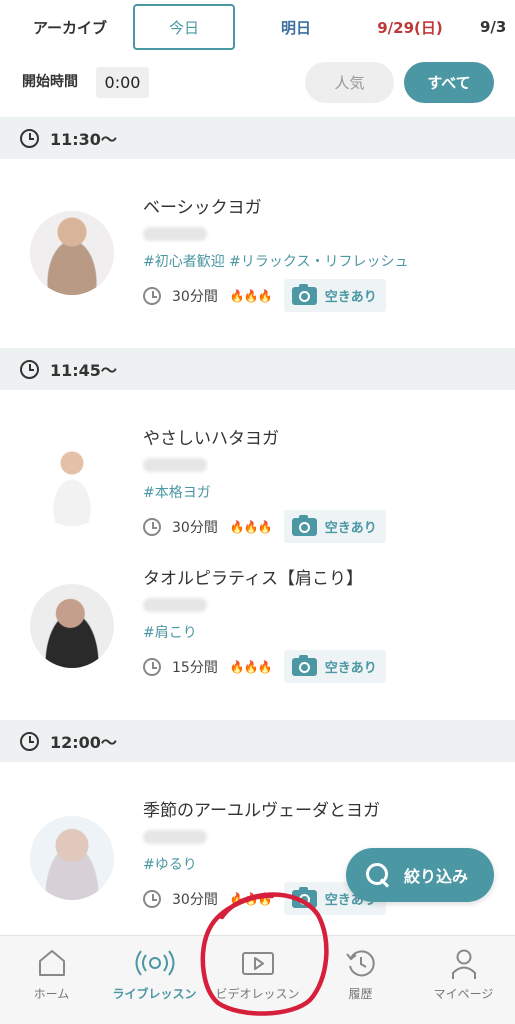  What do you see at coordinates (464, 966) in the screenshot?
I see `user-icon` at bounding box center [464, 966].